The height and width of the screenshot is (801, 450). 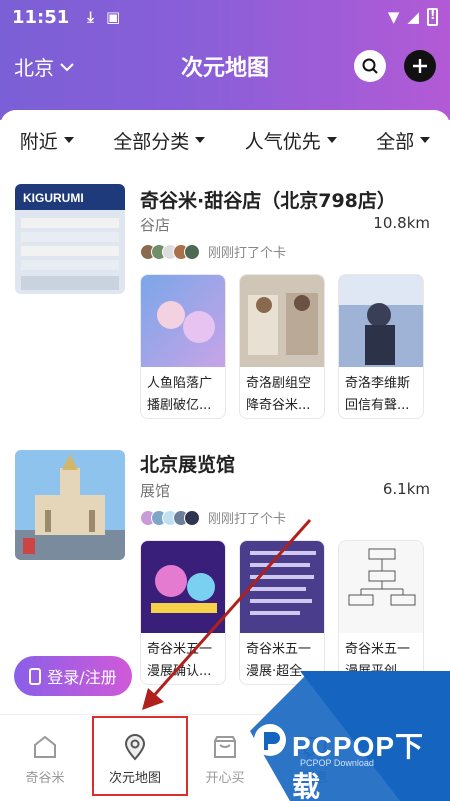 What do you see at coordinates (70, 505) in the screenshot?
I see `store-thumbnail` at bounding box center [70, 505].